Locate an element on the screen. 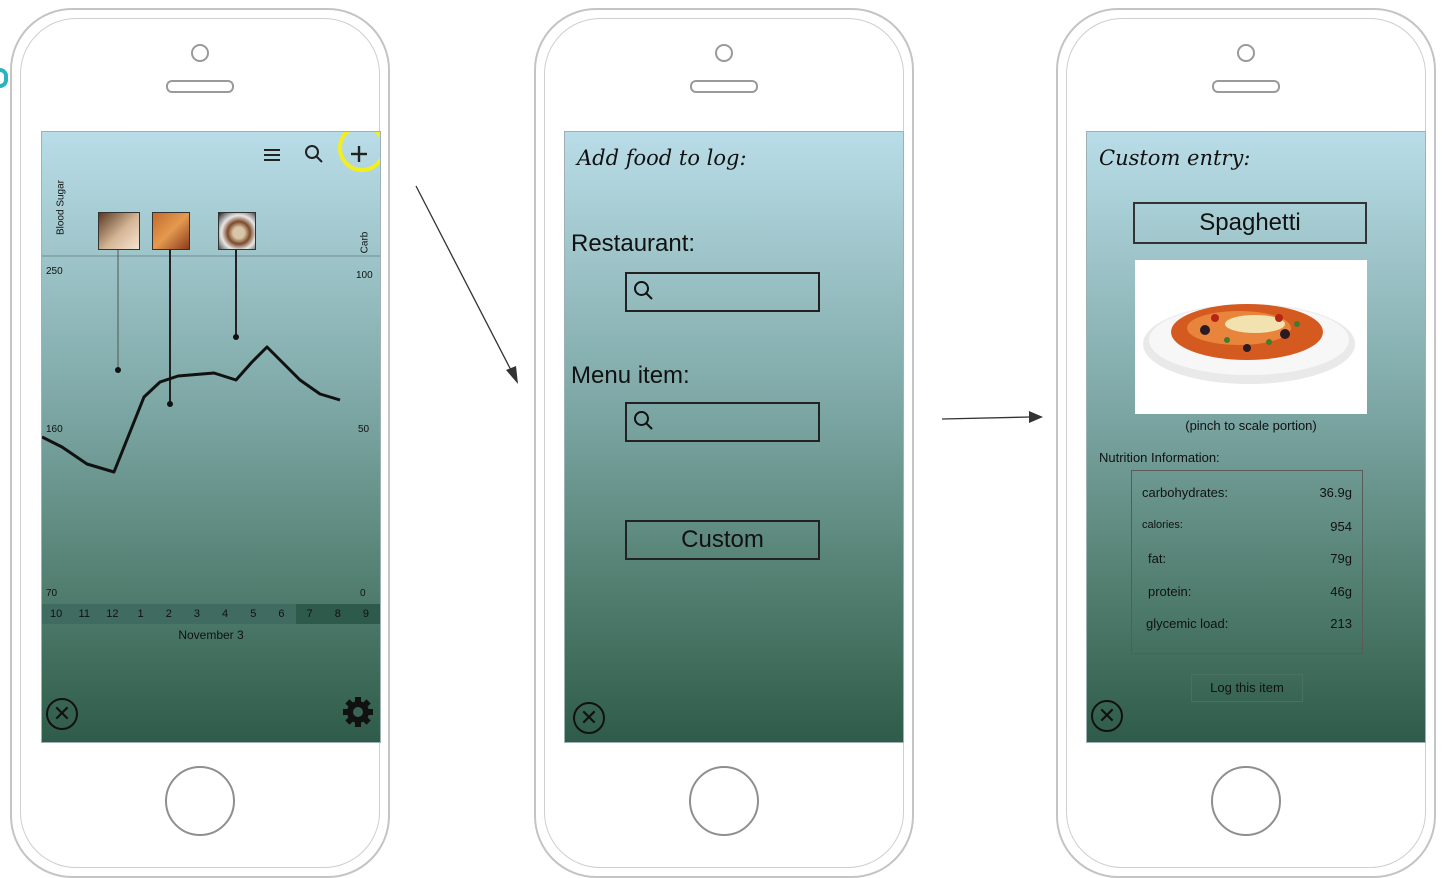 Image resolution: width=1445 pixels, height=878 pixels. nutrition-row: fat: 79g is located at coordinates (1250, 558).